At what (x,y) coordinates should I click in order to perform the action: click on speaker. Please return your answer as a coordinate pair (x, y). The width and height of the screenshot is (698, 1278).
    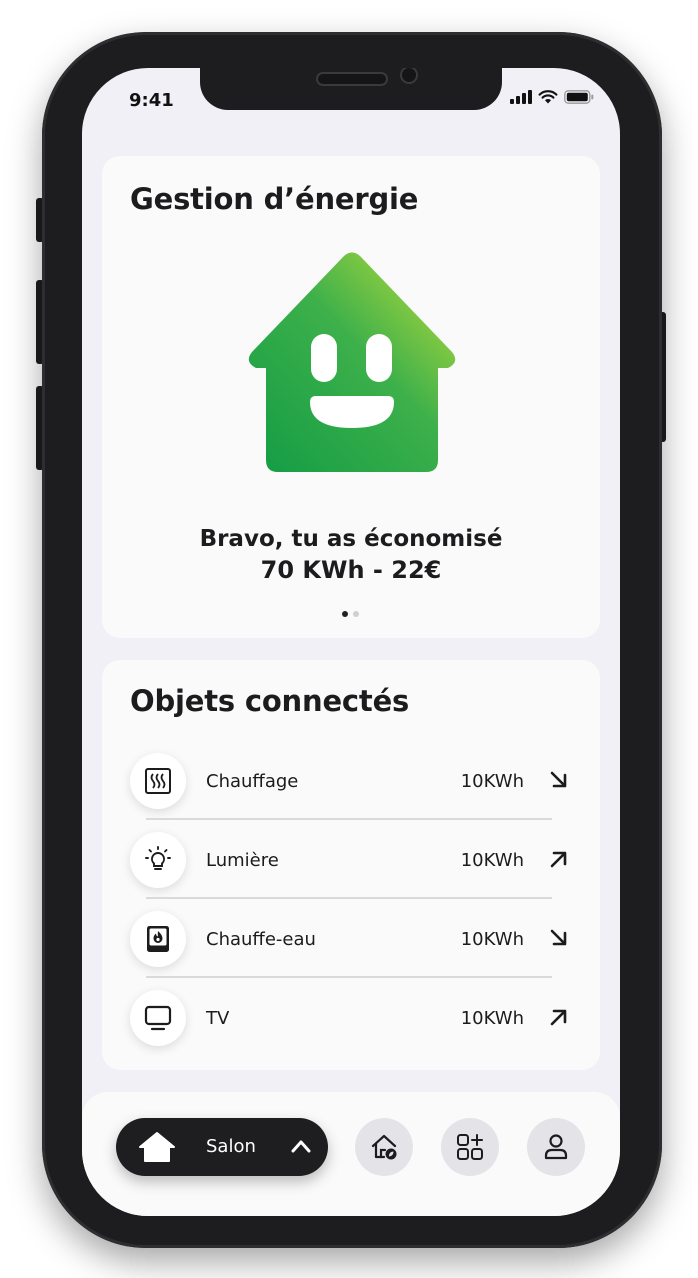
    Looking at the image, I should click on (352, 79).